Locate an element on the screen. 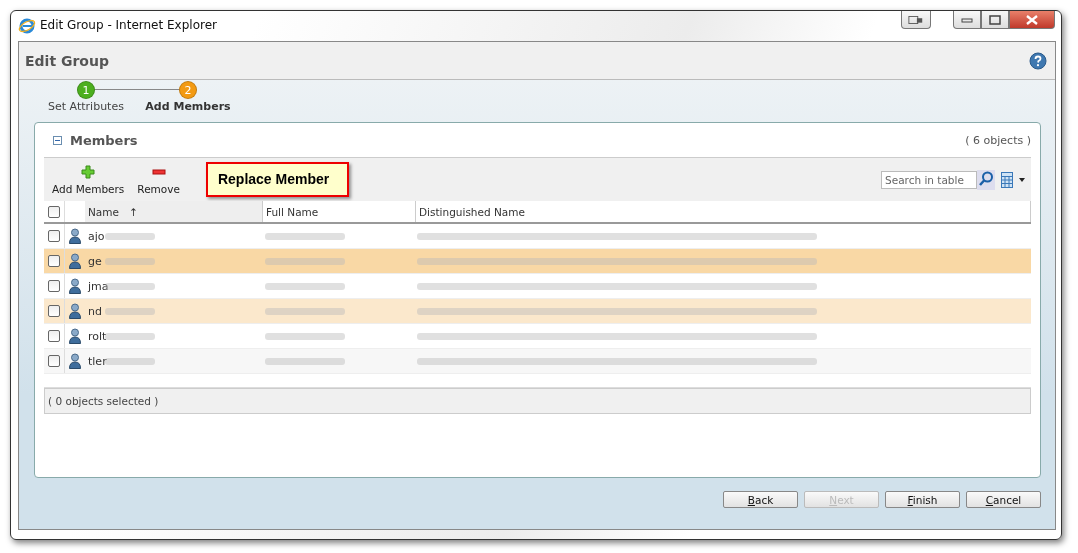  search-icon is located at coordinates (986, 179).